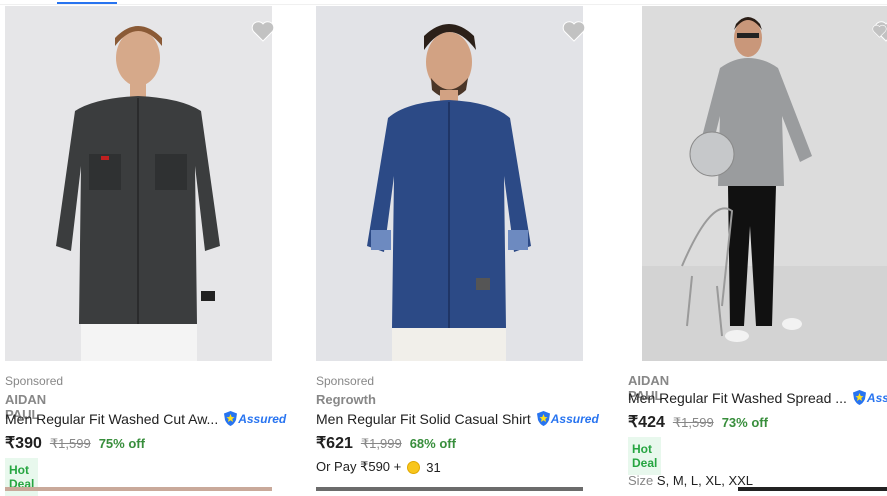 The height and width of the screenshot is (496, 887). What do you see at coordinates (381, 443) in the screenshot?
I see `original-price: ₹1,999` at bounding box center [381, 443].